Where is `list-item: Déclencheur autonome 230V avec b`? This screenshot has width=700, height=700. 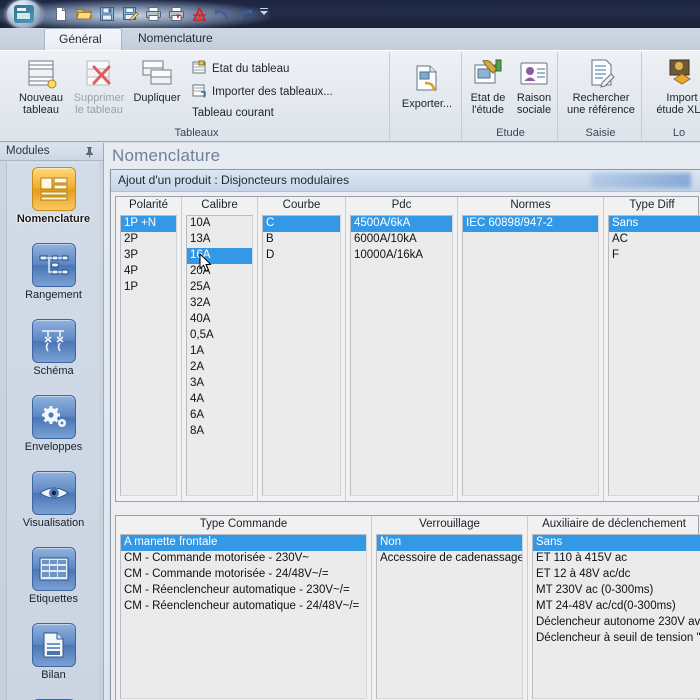 list-item: Déclencheur autonome 230V avec b is located at coordinates (616, 623).